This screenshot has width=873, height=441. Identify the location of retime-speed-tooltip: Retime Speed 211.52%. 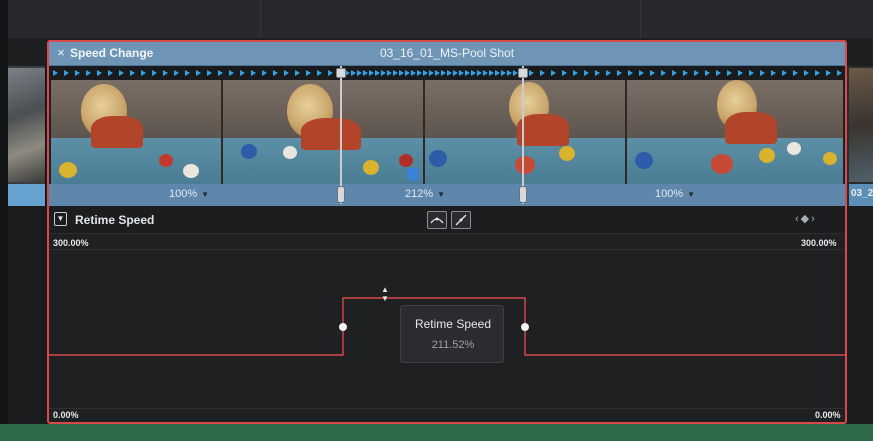
(452, 334).